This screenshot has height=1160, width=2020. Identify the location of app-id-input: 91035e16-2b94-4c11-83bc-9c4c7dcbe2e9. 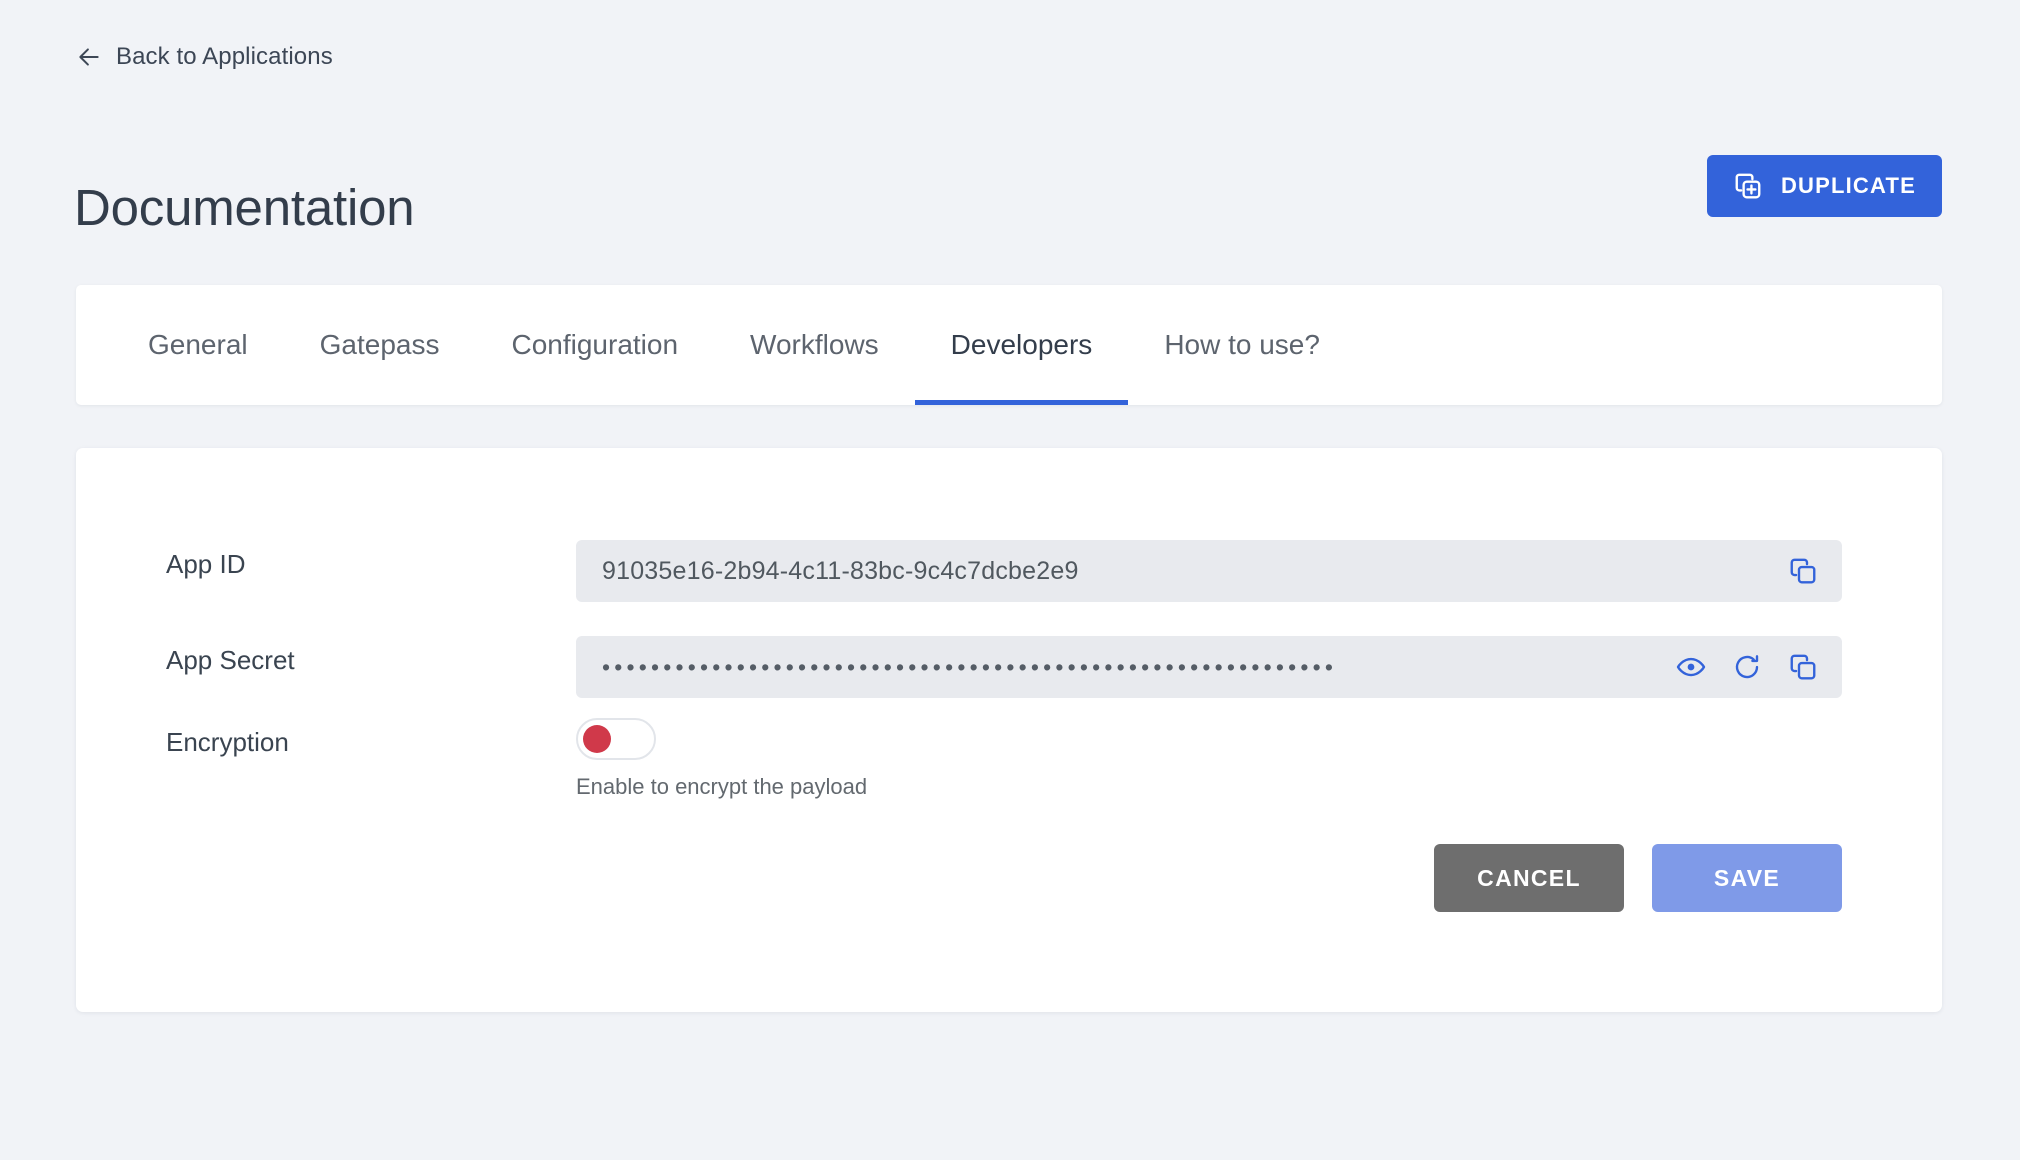
(1209, 571).